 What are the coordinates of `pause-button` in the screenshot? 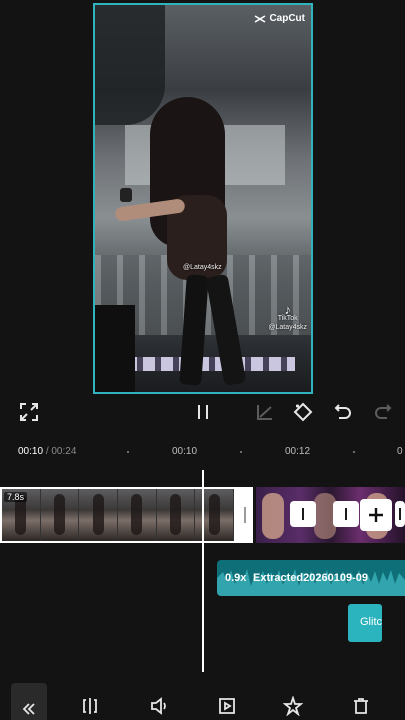 It's located at (203, 412).